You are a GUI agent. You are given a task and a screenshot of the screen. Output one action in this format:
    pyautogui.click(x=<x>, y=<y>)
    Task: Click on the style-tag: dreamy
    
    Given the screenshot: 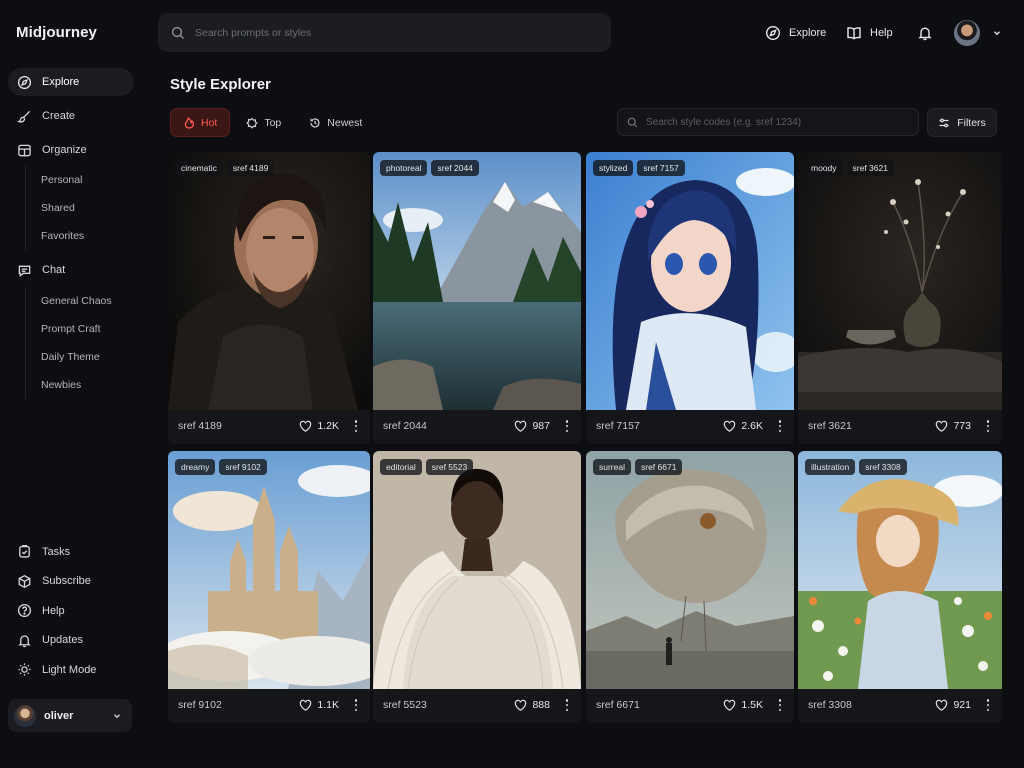 What is the action you would take?
    pyautogui.click(x=195, y=467)
    